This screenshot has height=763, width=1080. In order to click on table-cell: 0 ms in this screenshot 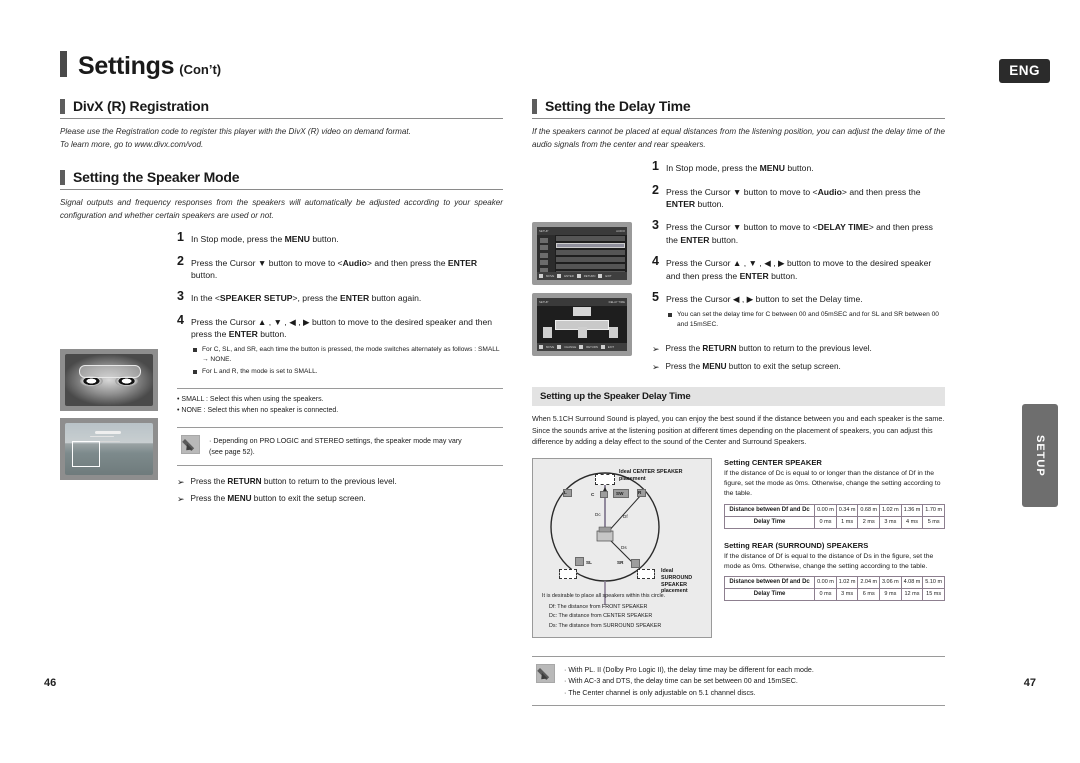, I will do `click(825, 522)`.